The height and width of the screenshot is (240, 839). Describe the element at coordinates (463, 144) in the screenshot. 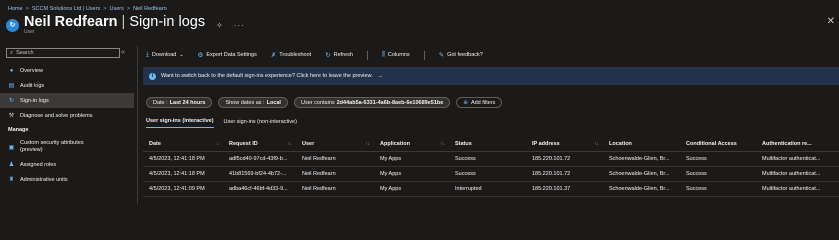

I see `column-header-label: Status` at that location.